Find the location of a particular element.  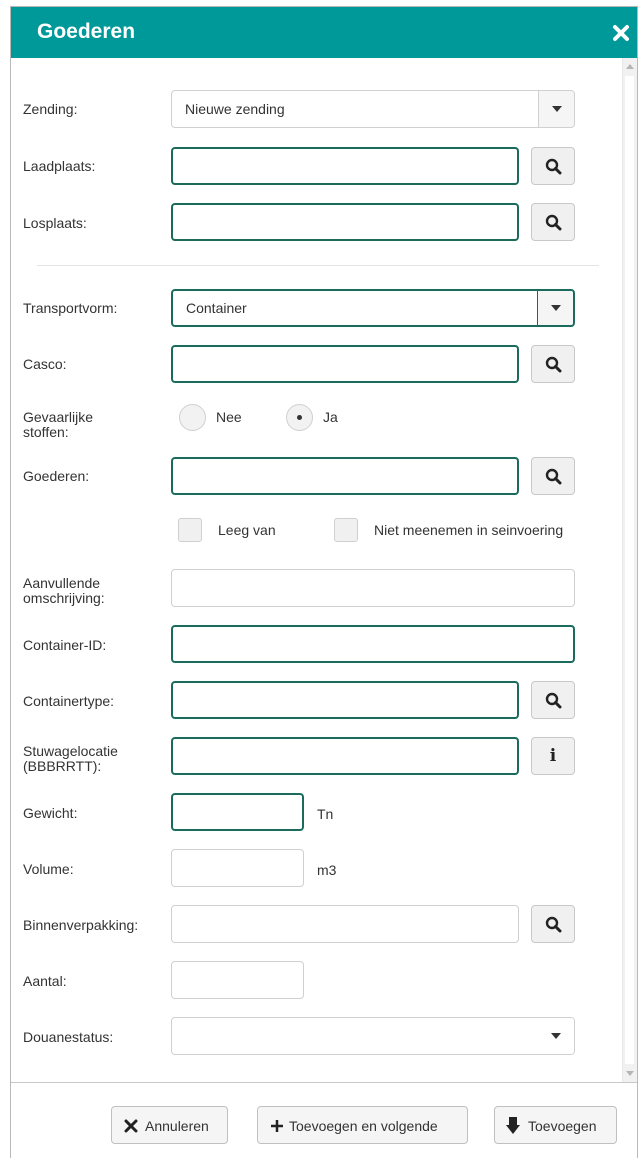

casco-label: Casco: is located at coordinates (45, 364).